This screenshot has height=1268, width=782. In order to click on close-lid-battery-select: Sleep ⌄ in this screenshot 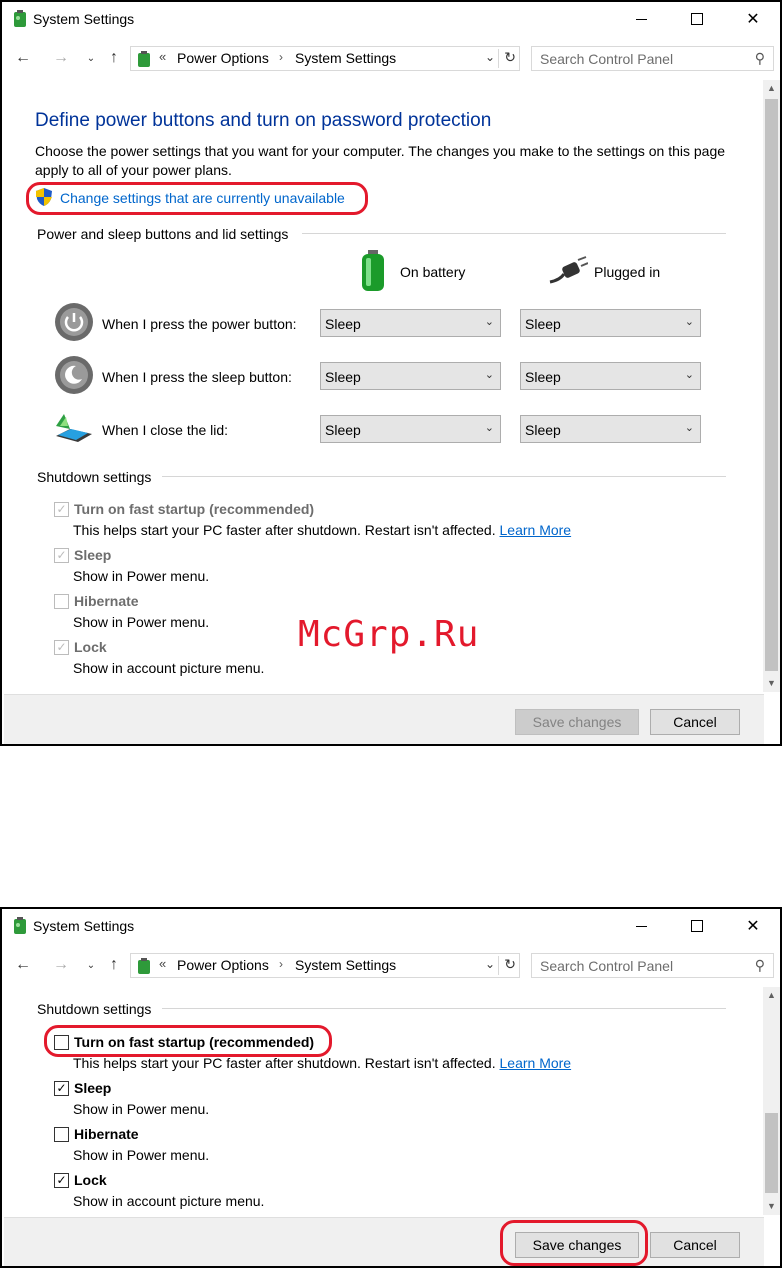, I will do `click(410, 429)`.